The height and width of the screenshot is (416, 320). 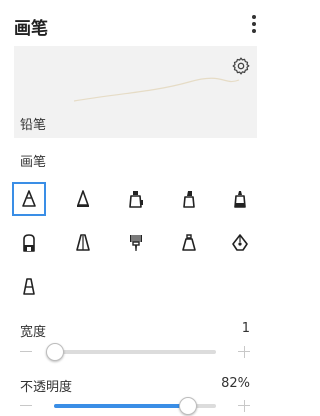 I want to click on selected-brush-name: 铅笔, so click(x=33, y=125).